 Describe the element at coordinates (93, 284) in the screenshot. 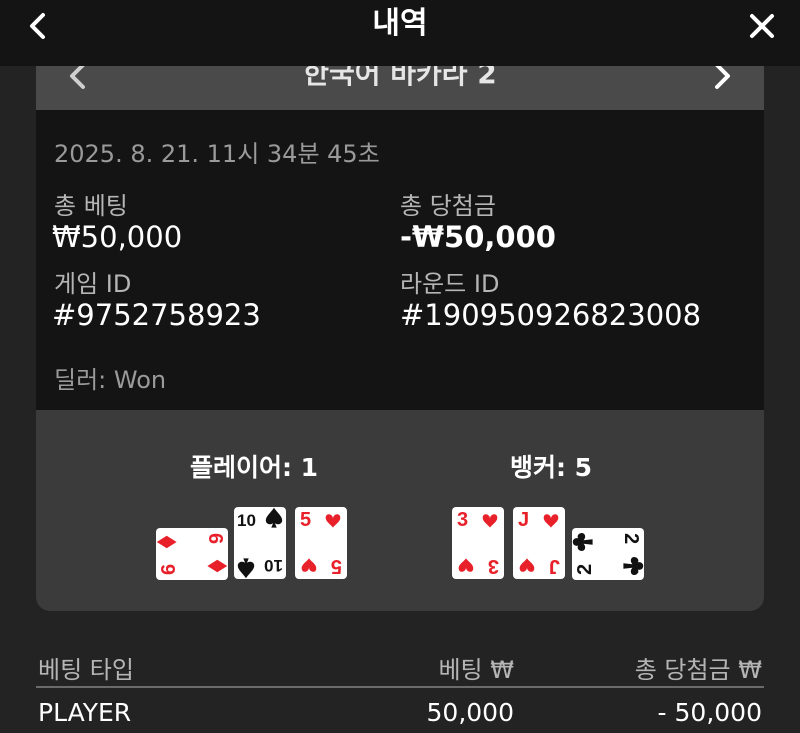

I see `game-id-label: 게임 ID` at that location.